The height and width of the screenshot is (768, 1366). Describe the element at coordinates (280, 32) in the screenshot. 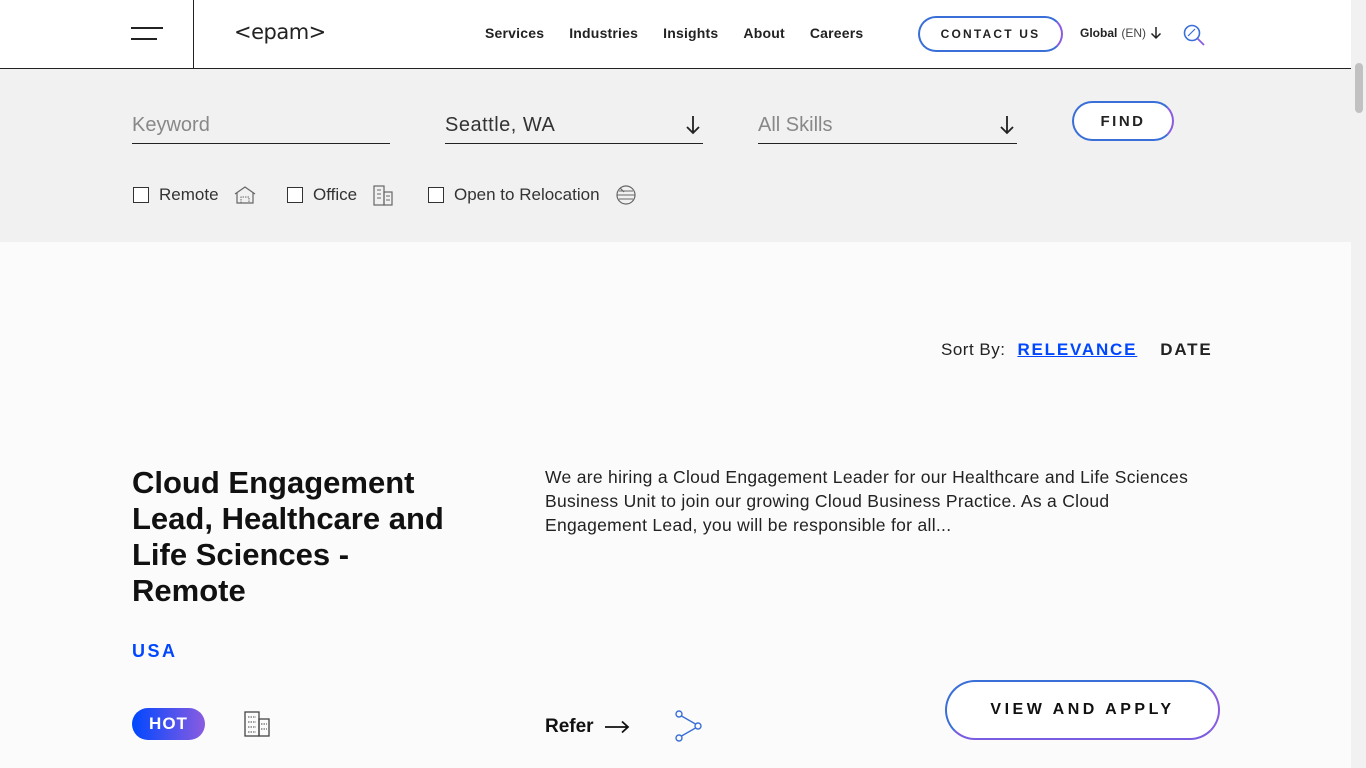

I see `epam-logo: <epam>` at that location.